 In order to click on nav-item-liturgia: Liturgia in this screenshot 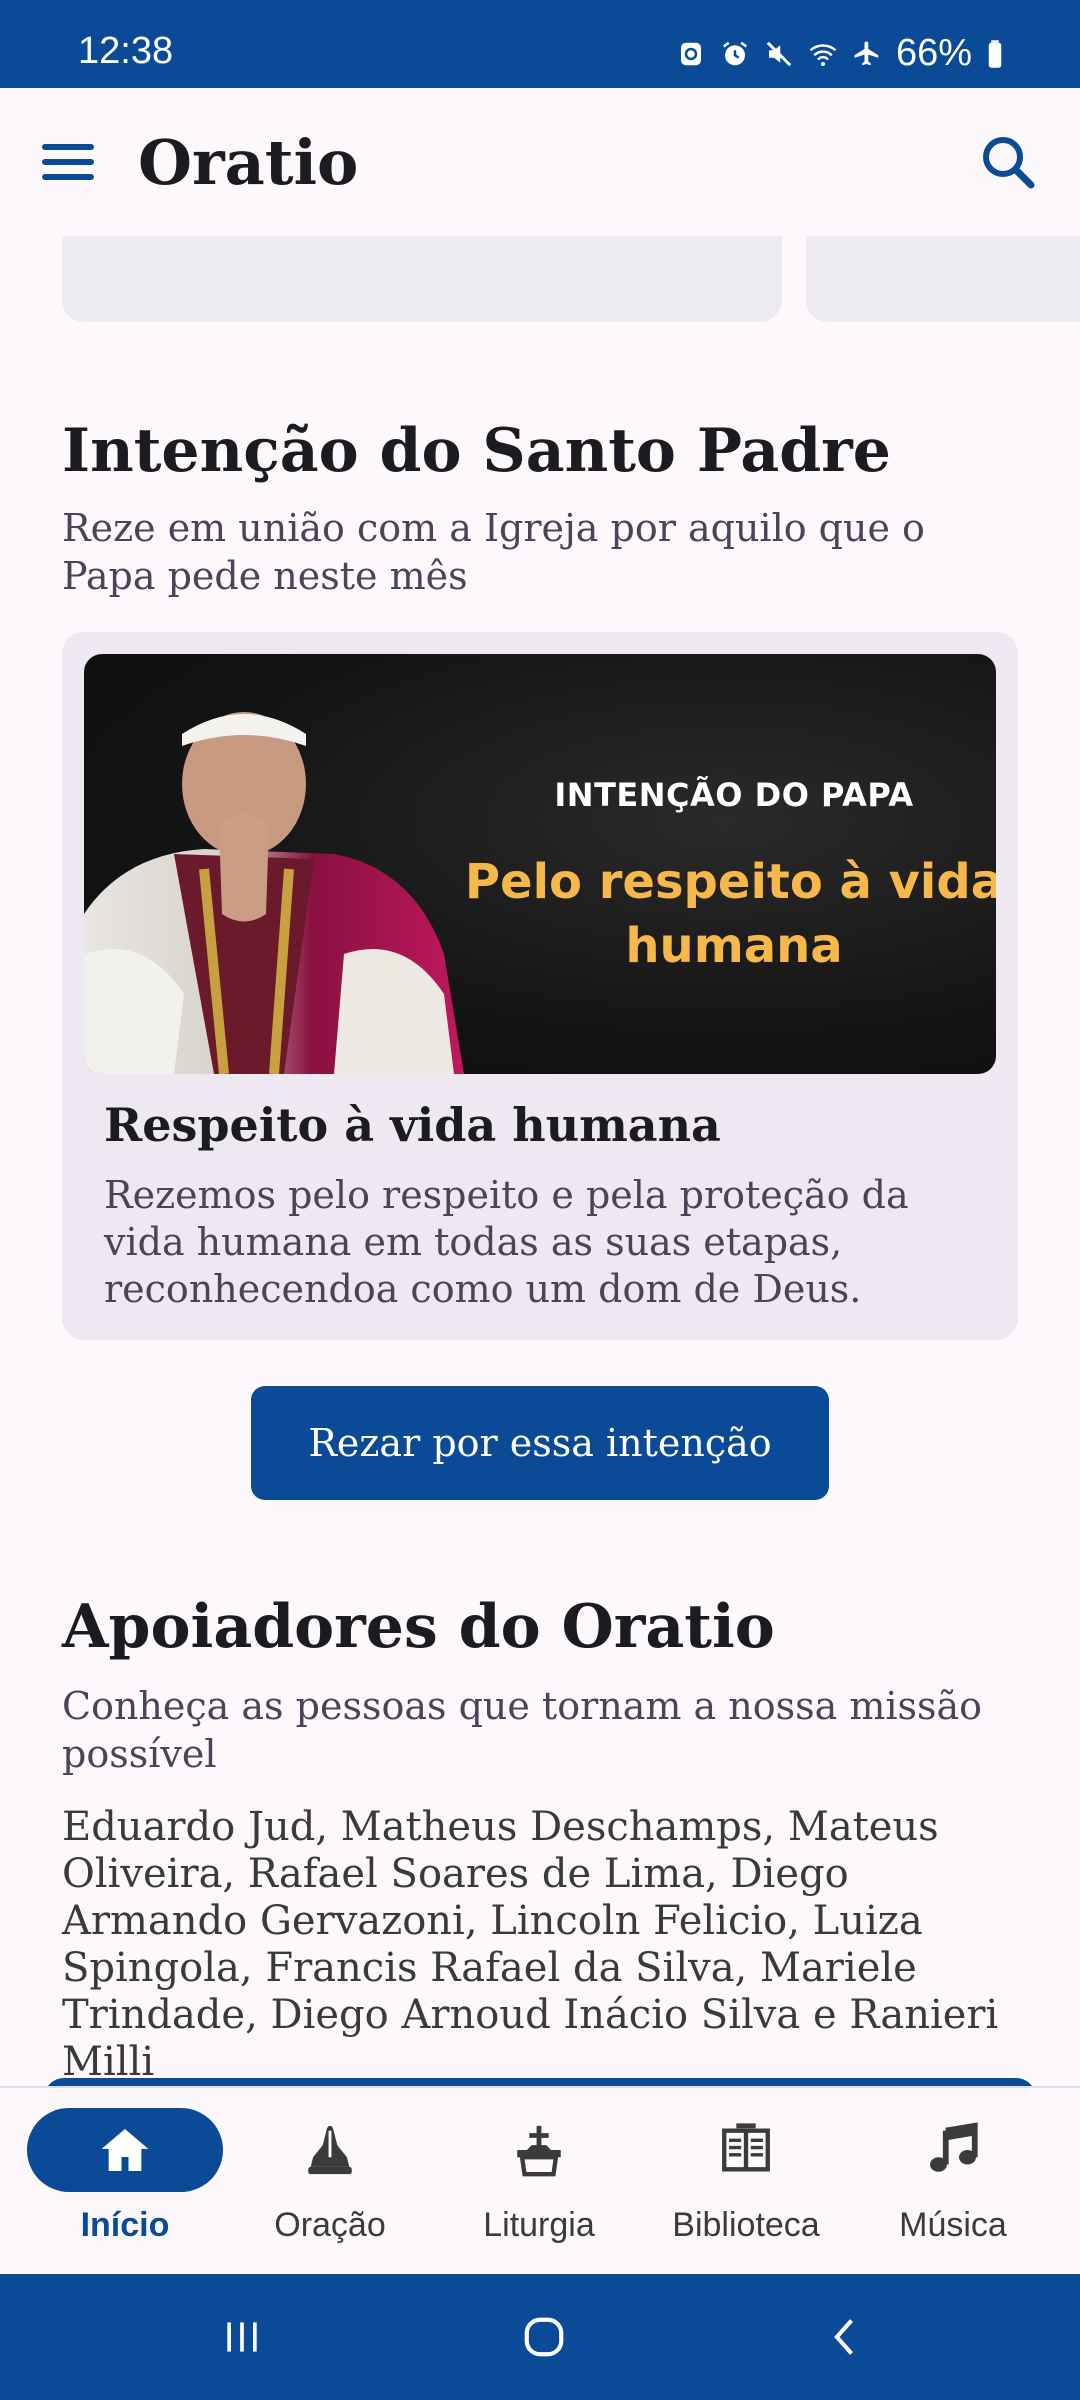, I will do `click(539, 2182)`.